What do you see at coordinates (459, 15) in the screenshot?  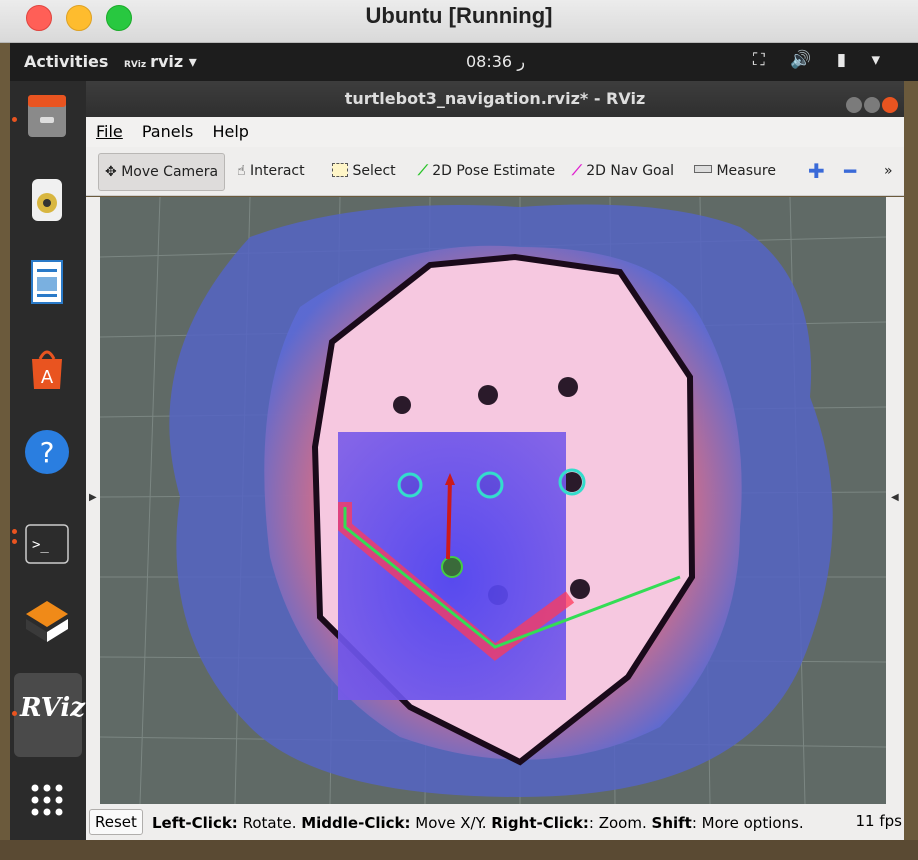 I see `vm-window-title: Ubuntu [Running]` at bounding box center [459, 15].